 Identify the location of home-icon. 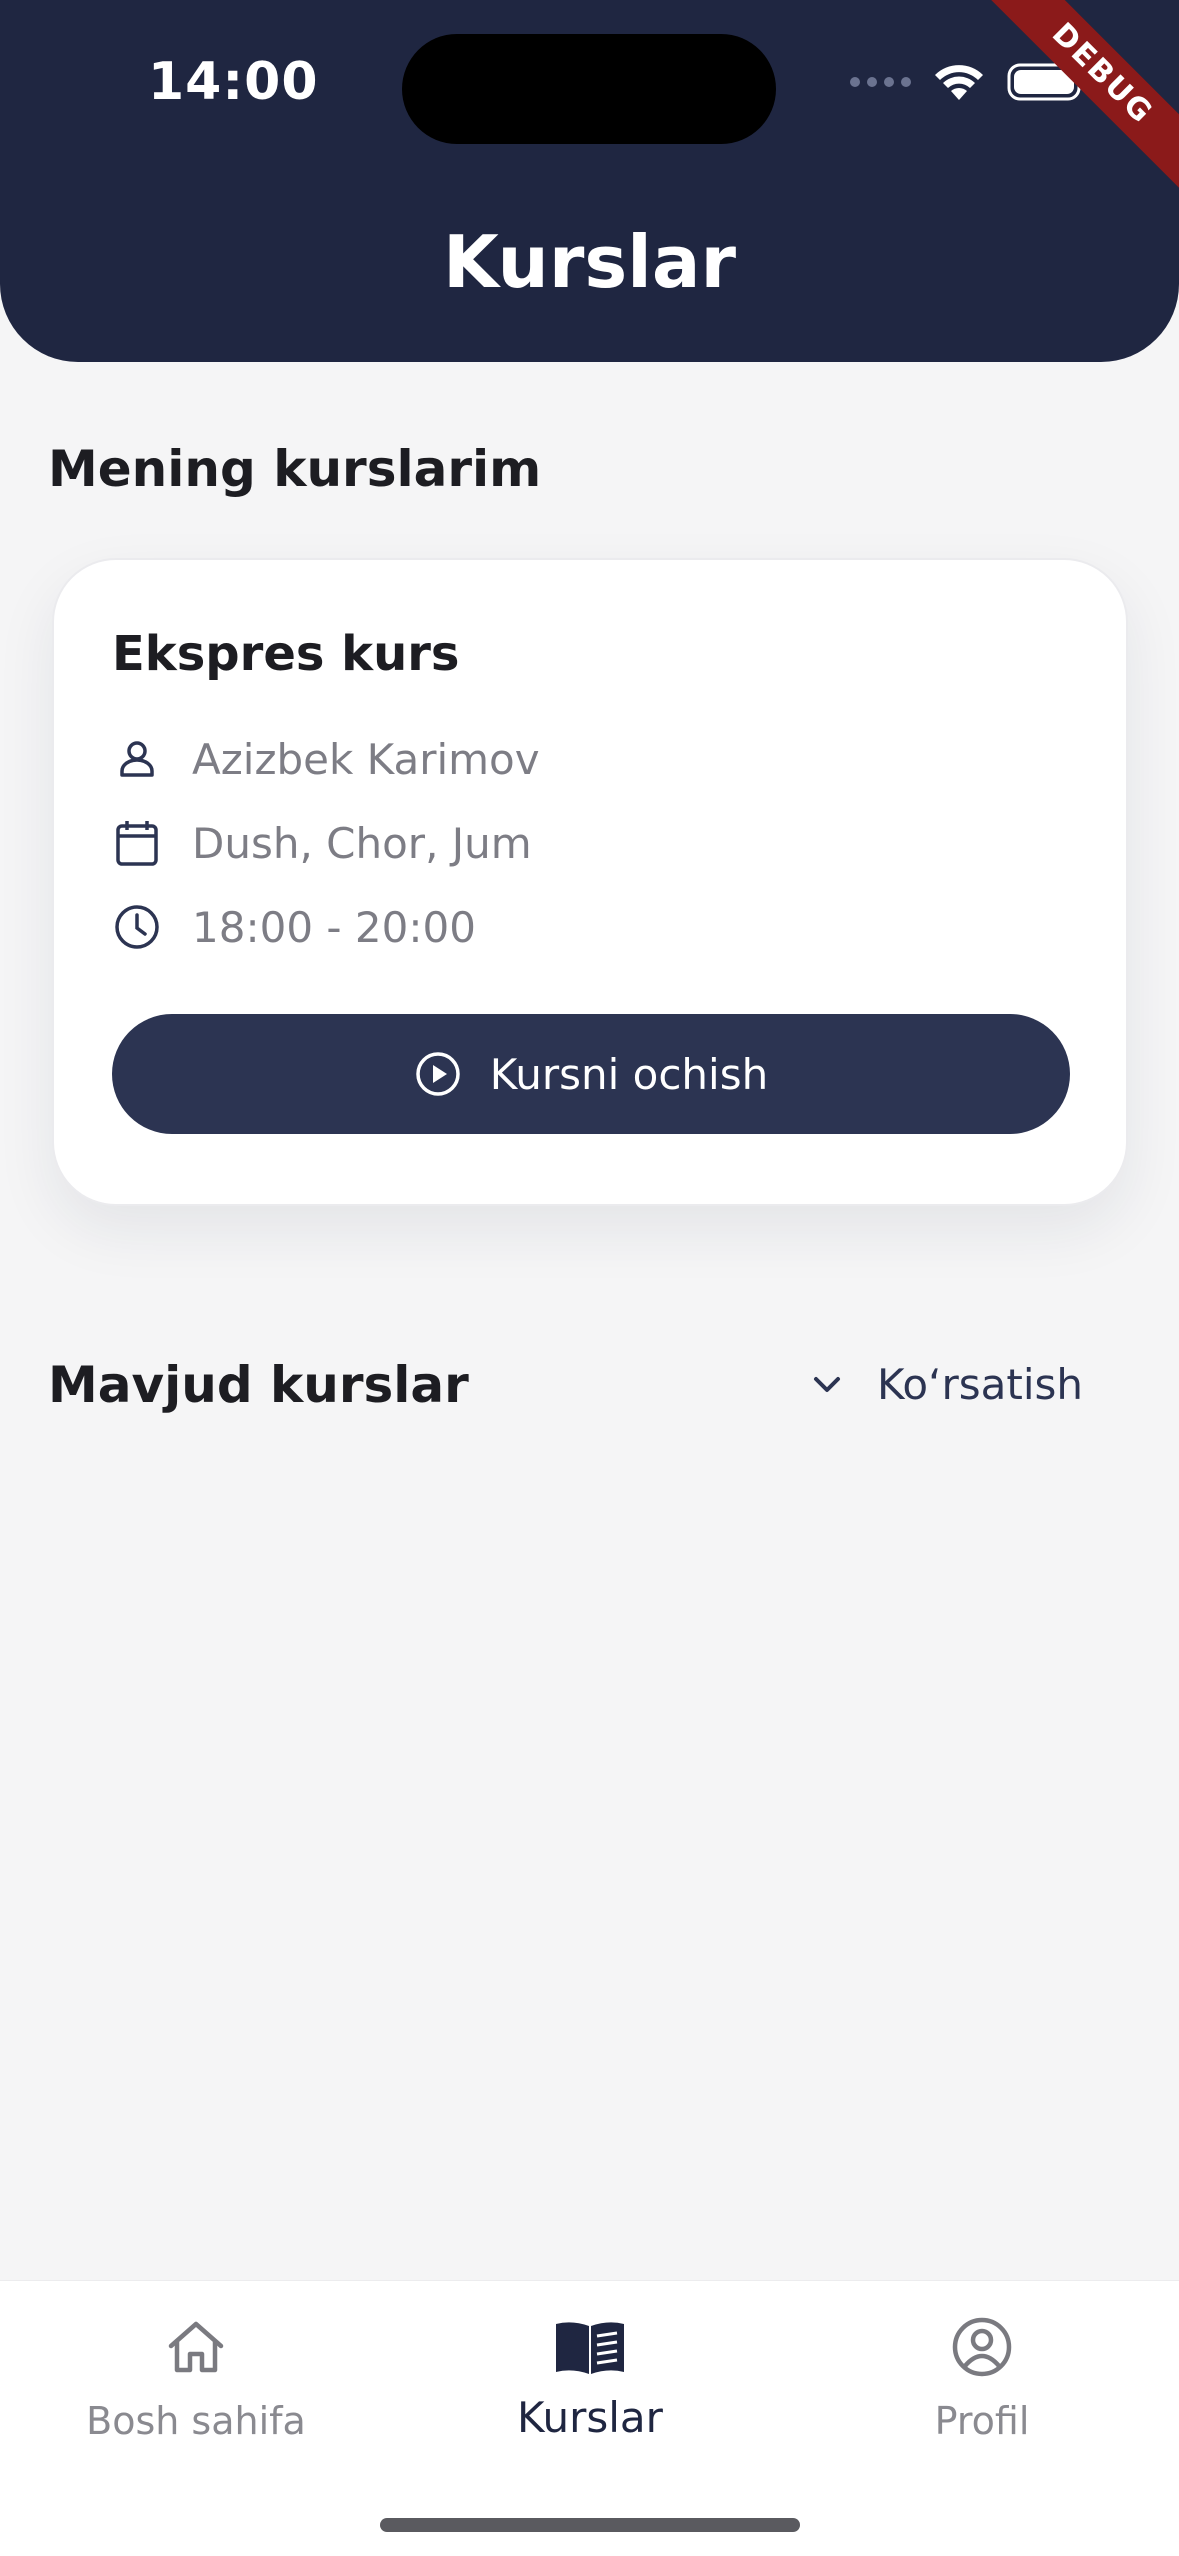
(196, 2347).